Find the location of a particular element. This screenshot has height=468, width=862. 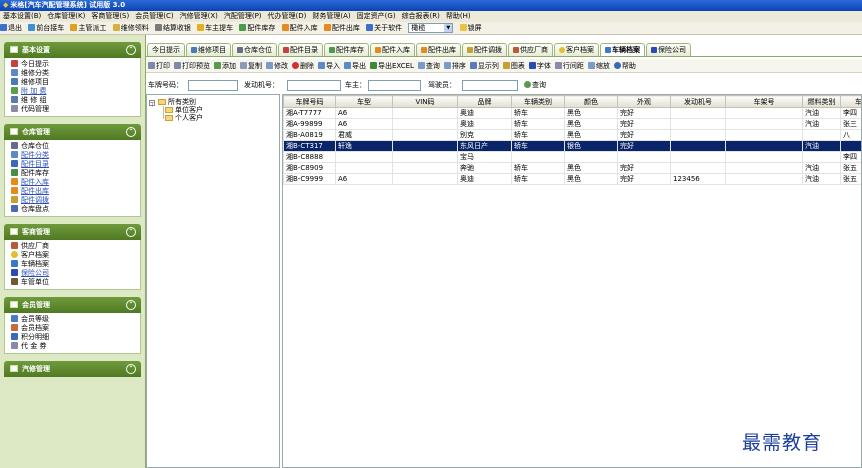

toolbar-pickup-button: 车主提车 is located at coordinates (215, 28).